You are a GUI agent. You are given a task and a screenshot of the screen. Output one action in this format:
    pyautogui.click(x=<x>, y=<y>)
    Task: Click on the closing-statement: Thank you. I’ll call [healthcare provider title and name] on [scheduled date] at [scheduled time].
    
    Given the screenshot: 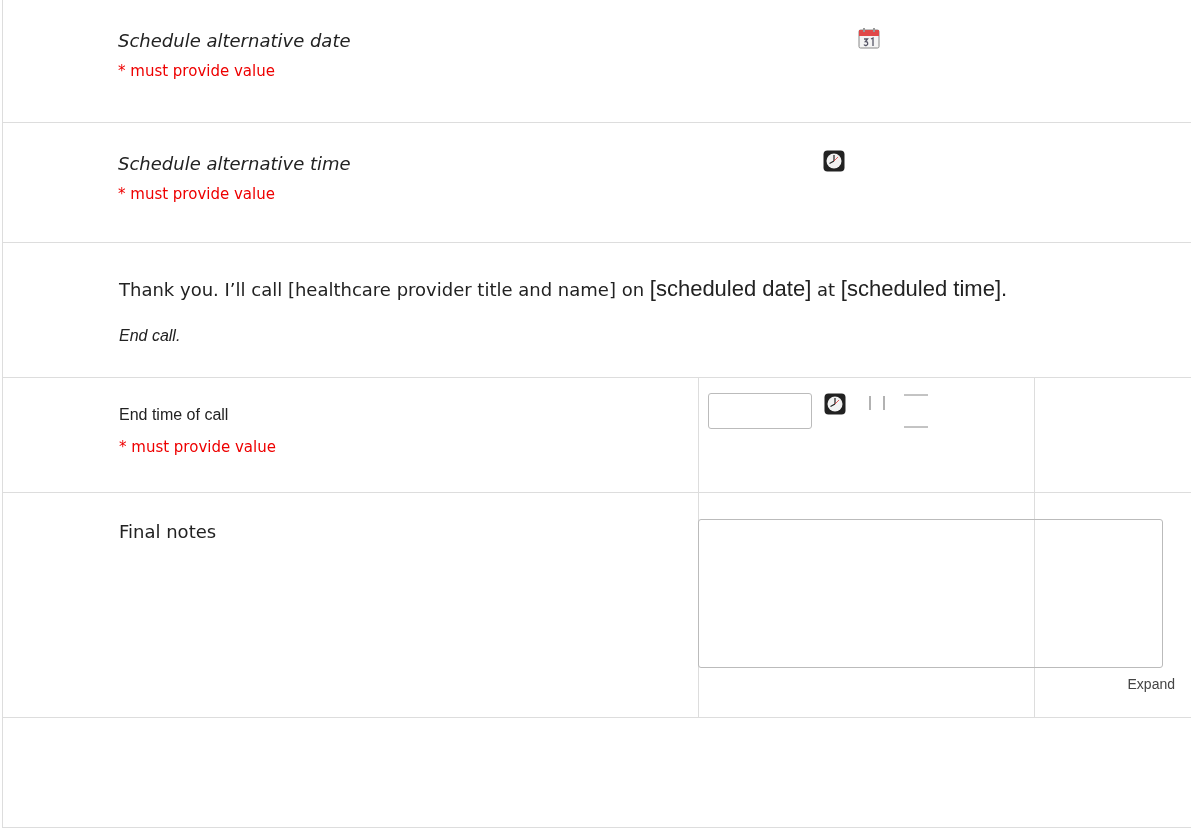 What is the action you would take?
    pyautogui.click(x=564, y=289)
    